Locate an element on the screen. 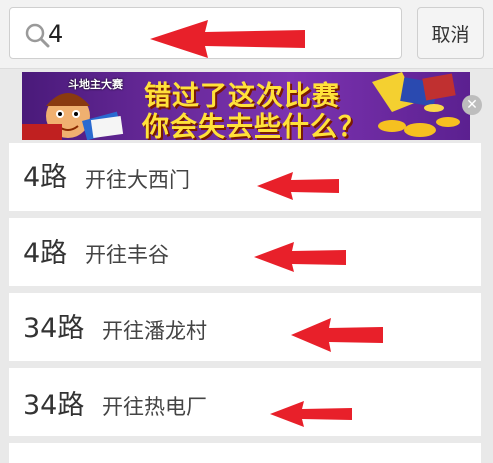 This screenshot has width=493, height=463. route-destination: 开往丰谷 is located at coordinates (127, 255).